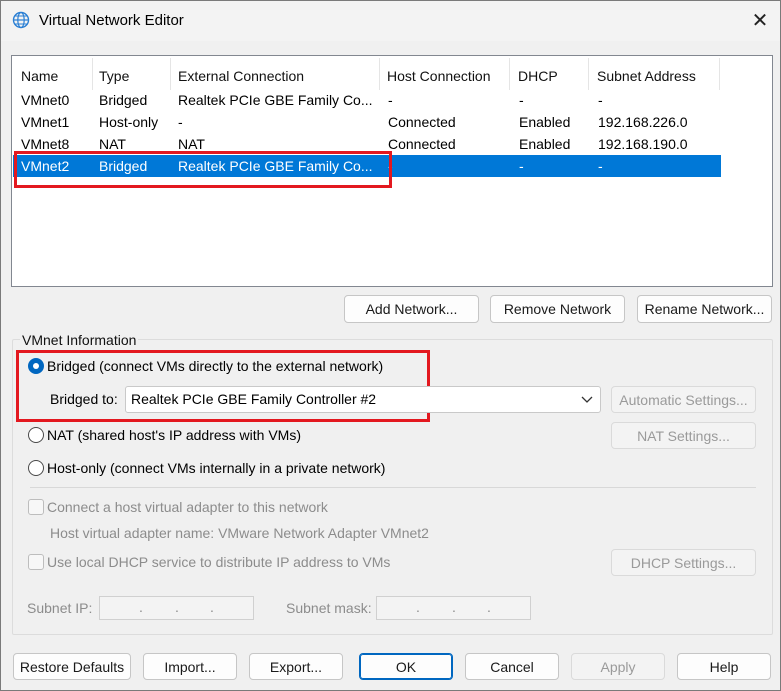 This screenshot has width=781, height=691. What do you see at coordinates (406, 666) in the screenshot?
I see `ok-button: OK` at bounding box center [406, 666].